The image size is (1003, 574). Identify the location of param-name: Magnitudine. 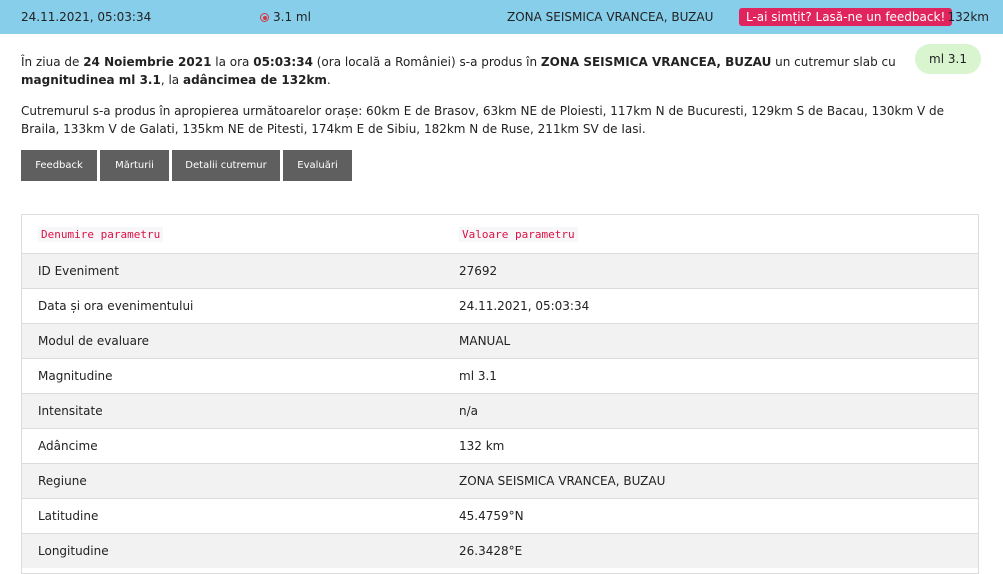
(75, 376).